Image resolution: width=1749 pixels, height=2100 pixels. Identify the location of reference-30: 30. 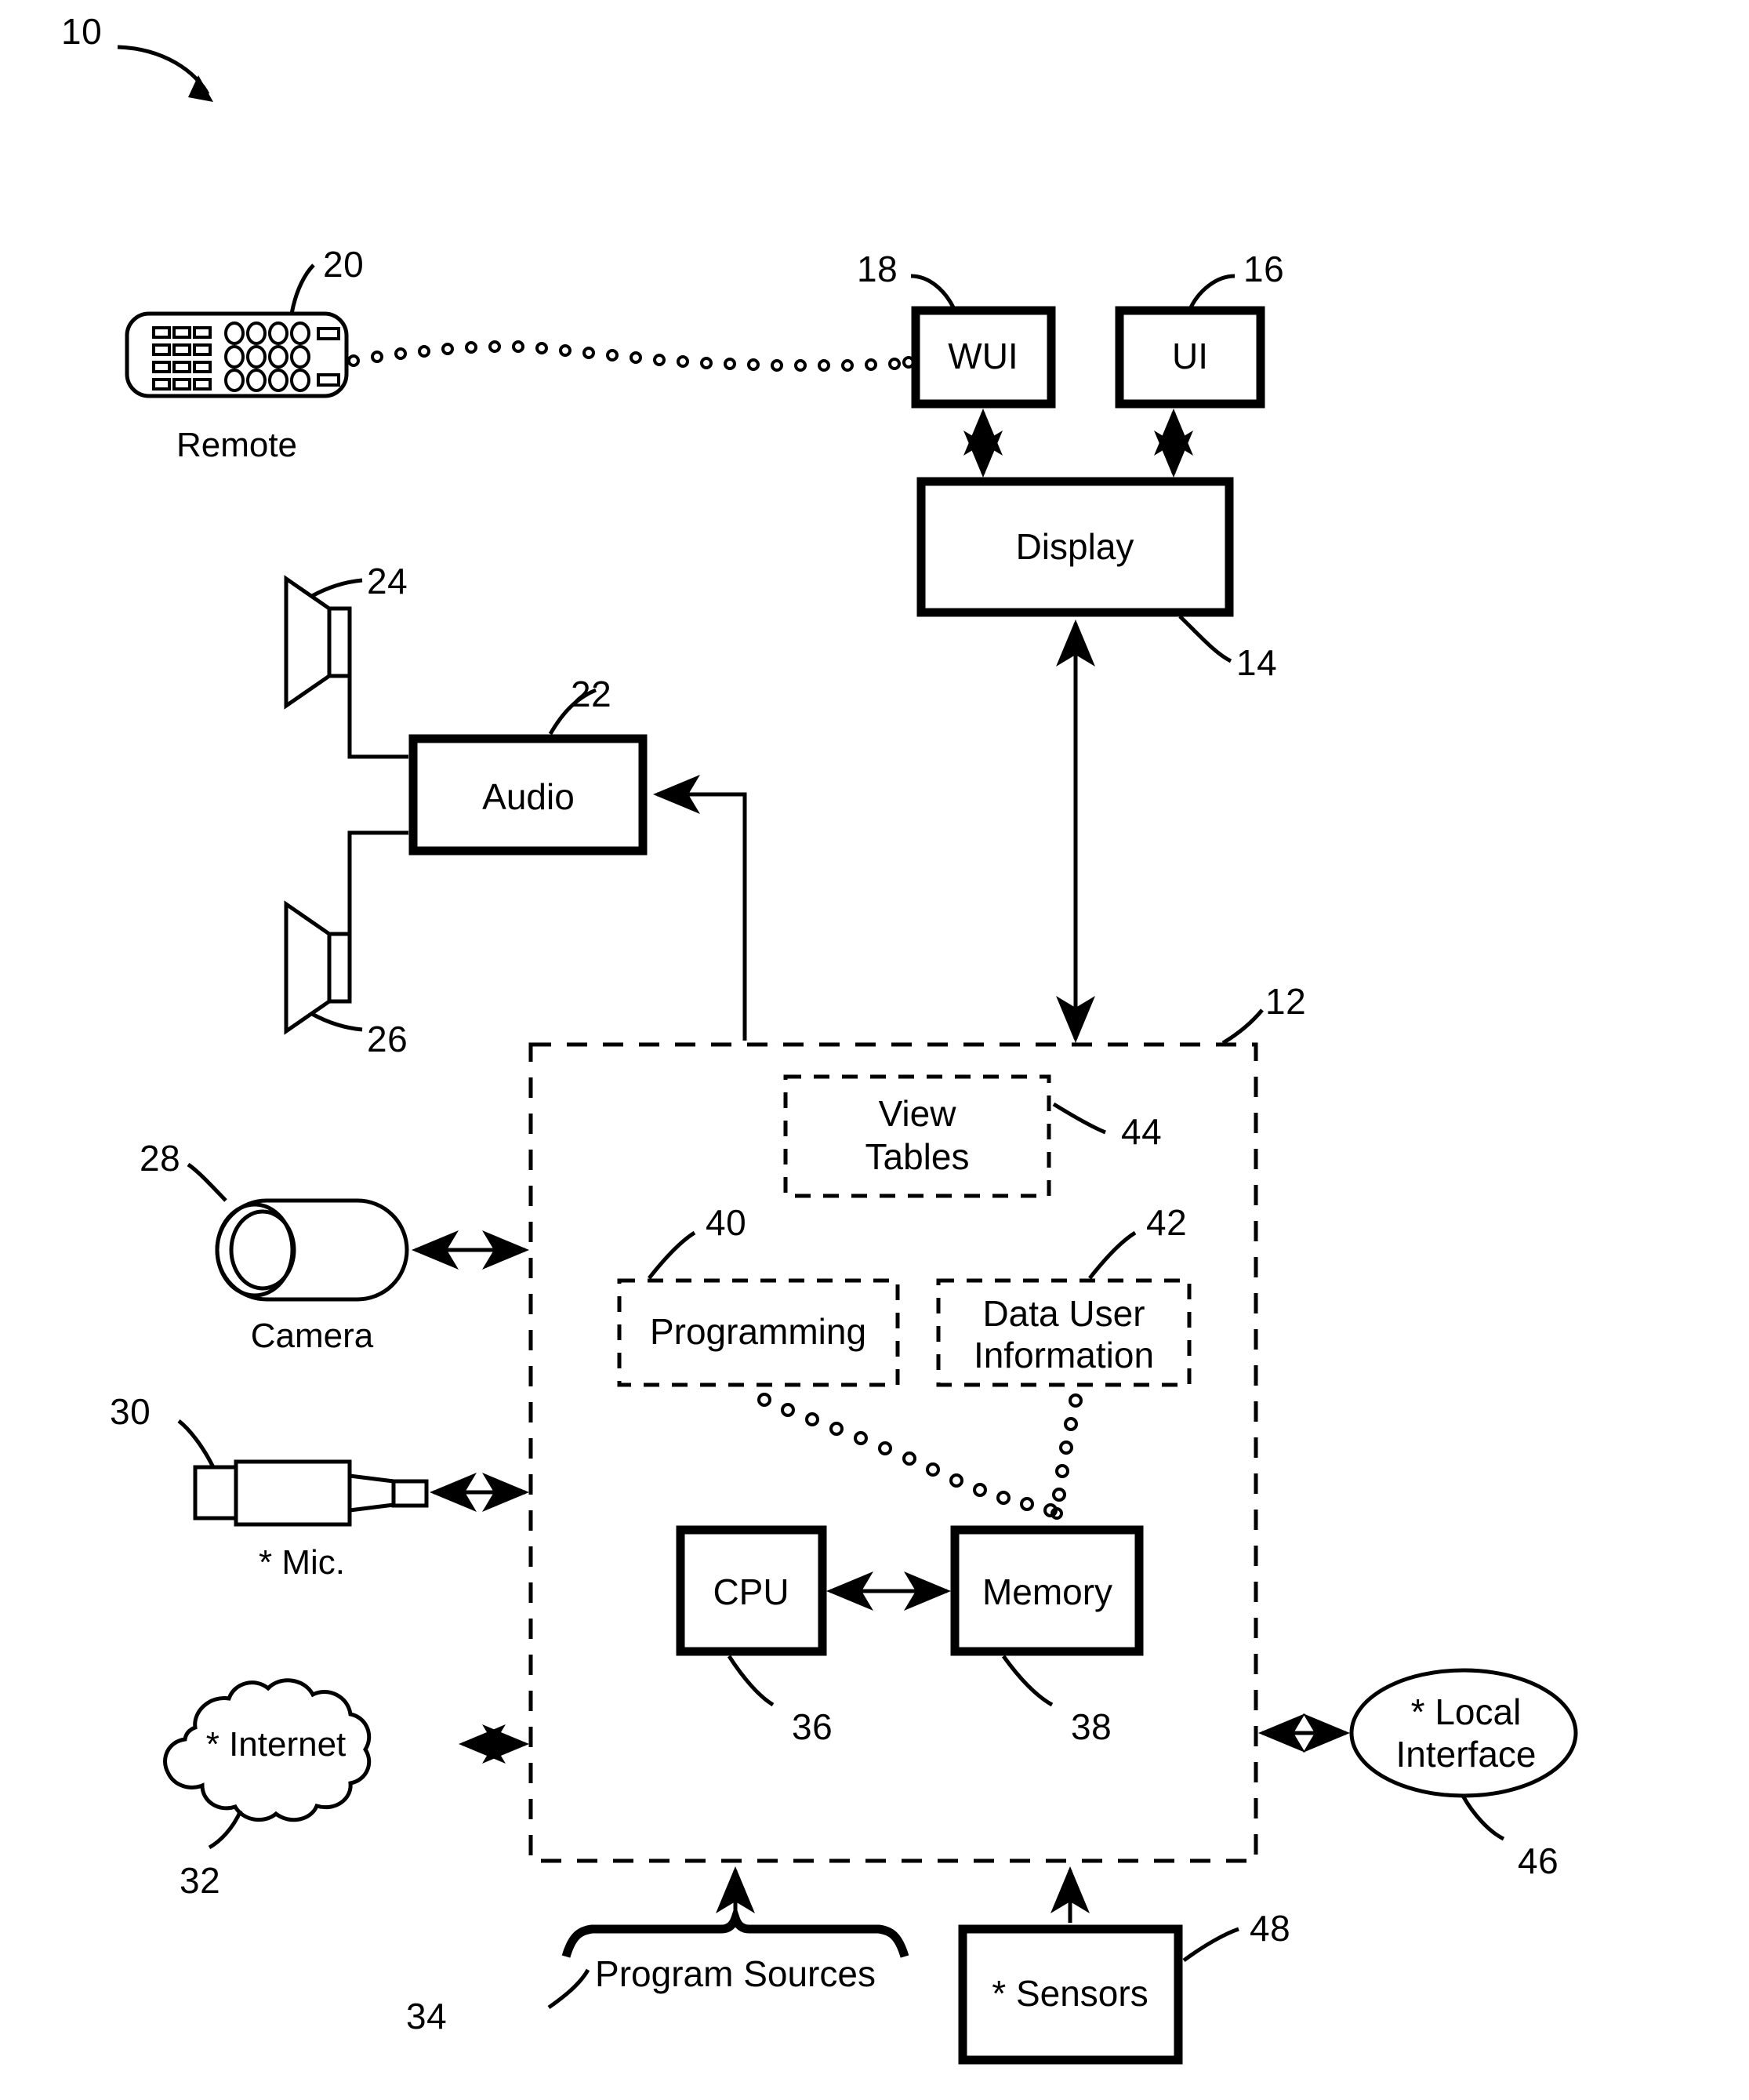
(130, 1412).